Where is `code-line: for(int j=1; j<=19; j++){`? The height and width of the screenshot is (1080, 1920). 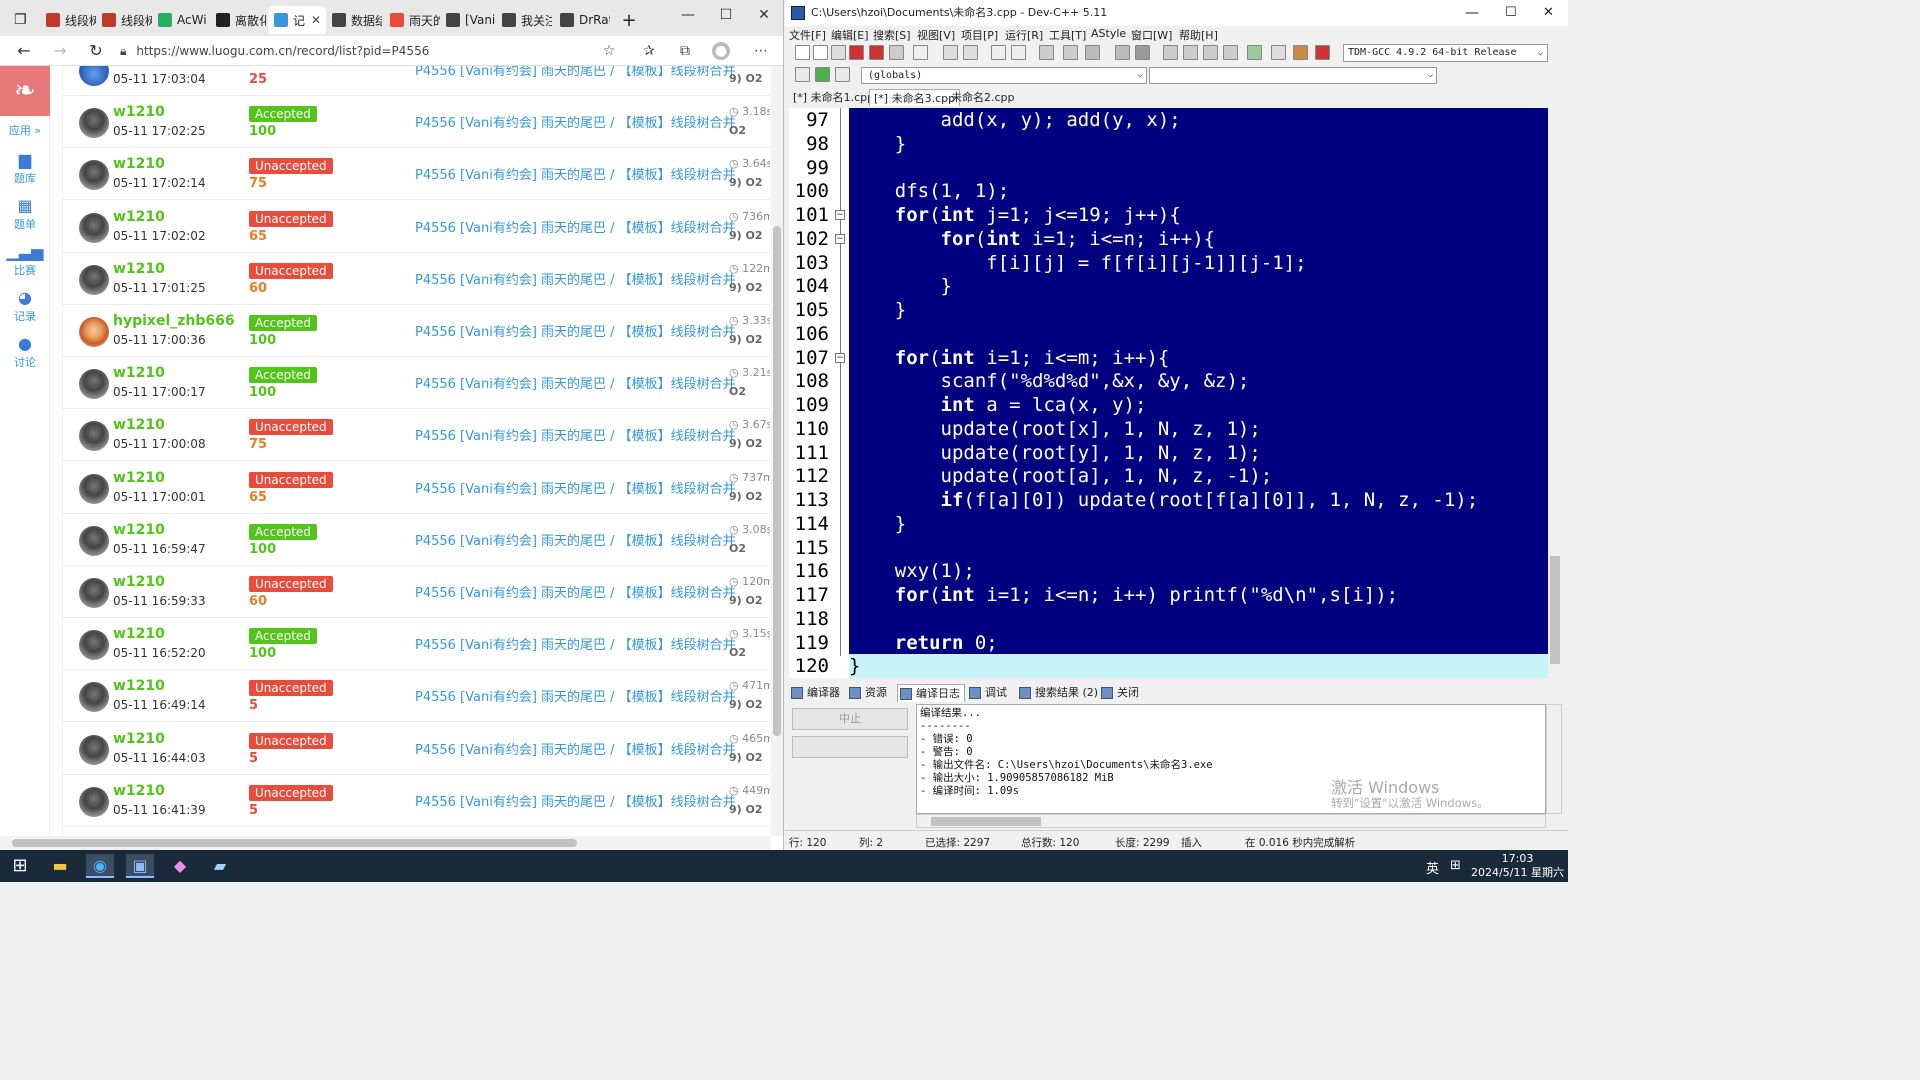
code-line: for(int j=1; j<=19; j++){ is located at coordinates (1200, 215).